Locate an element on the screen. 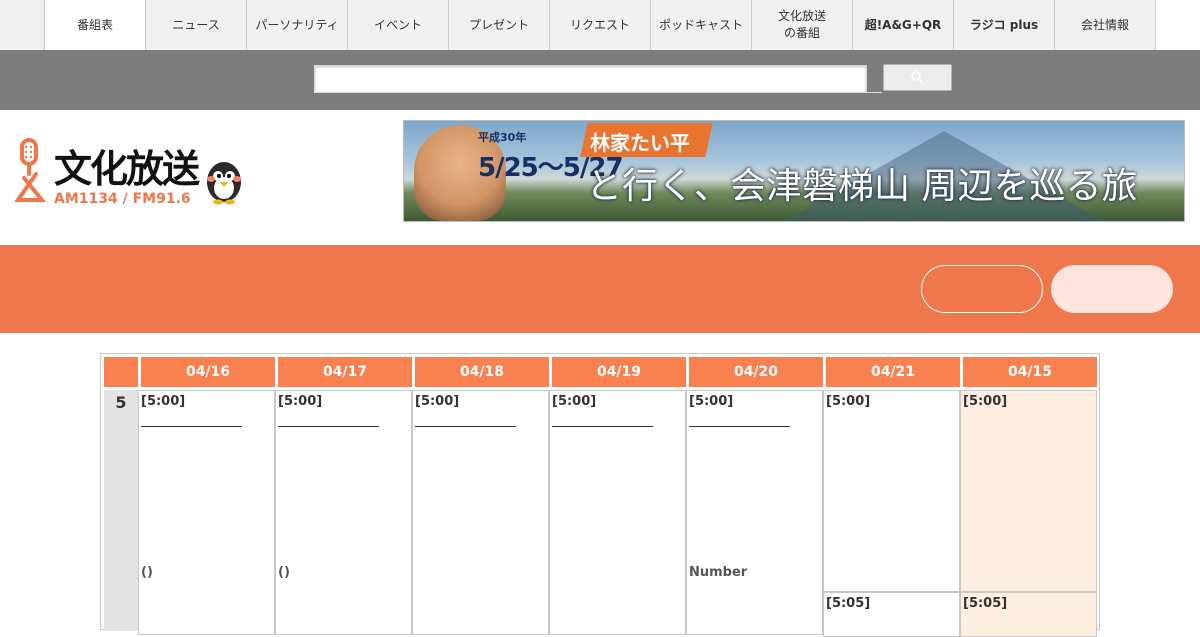  timetable-corner is located at coordinates (121, 372).